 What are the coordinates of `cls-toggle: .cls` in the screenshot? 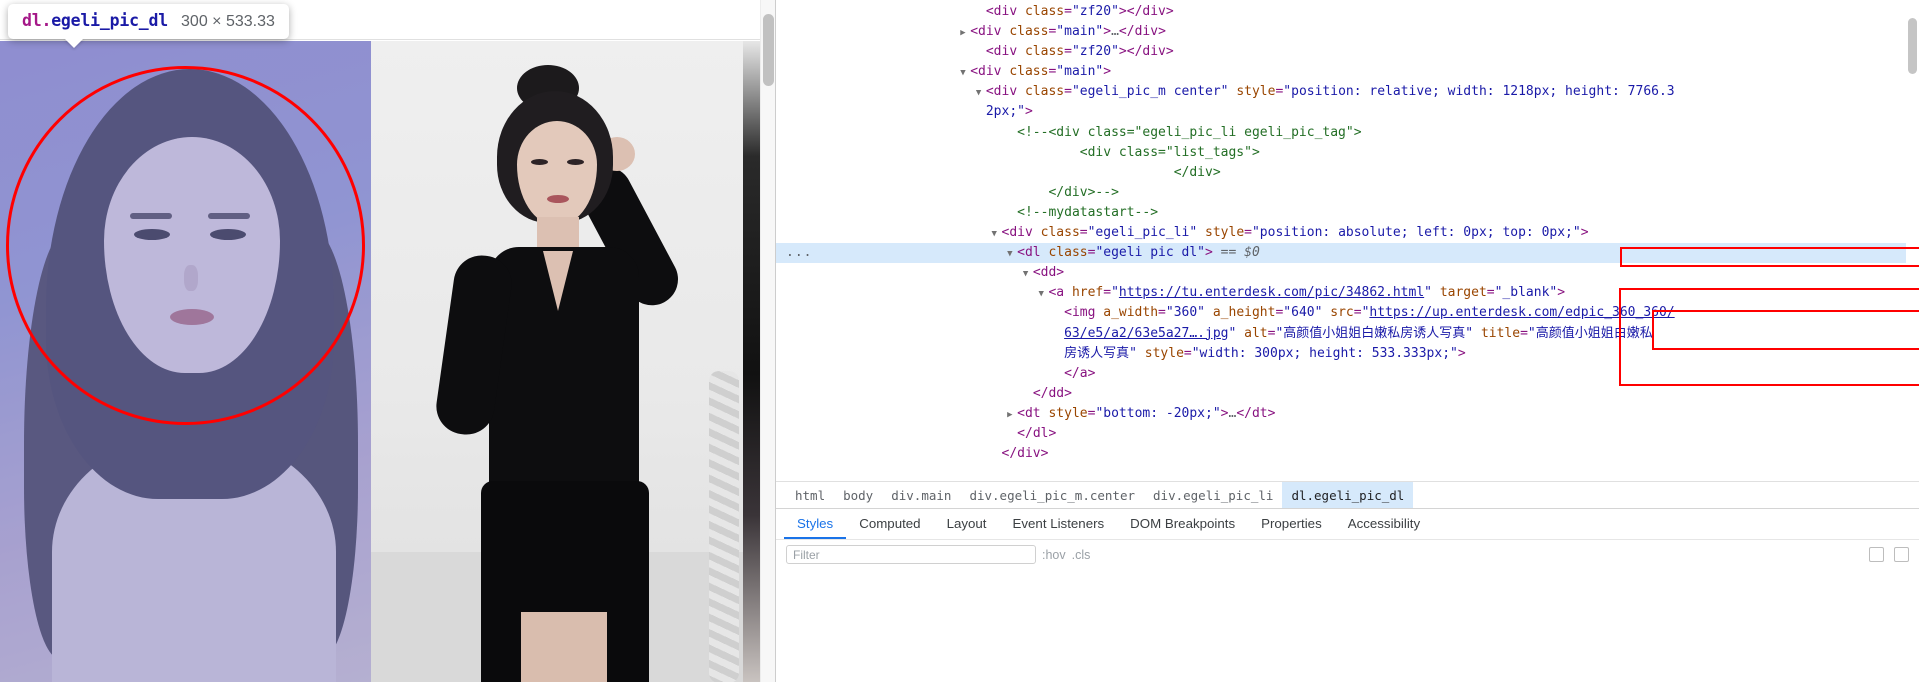 It's located at (1081, 555).